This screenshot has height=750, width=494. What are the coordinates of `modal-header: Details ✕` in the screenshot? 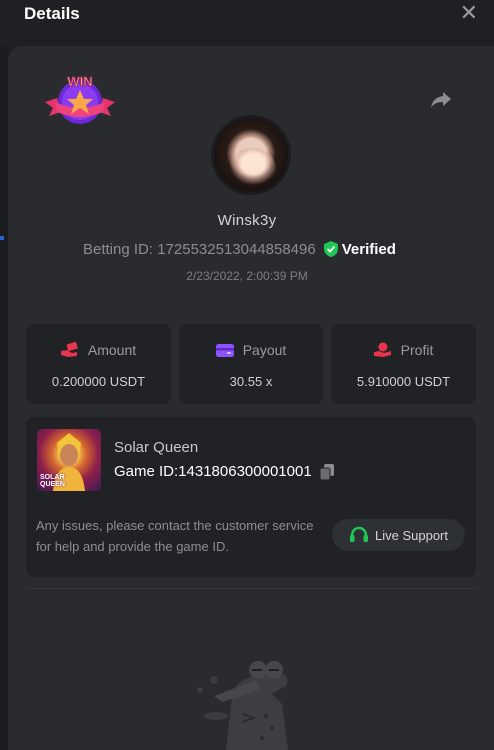 It's located at (247, 23).